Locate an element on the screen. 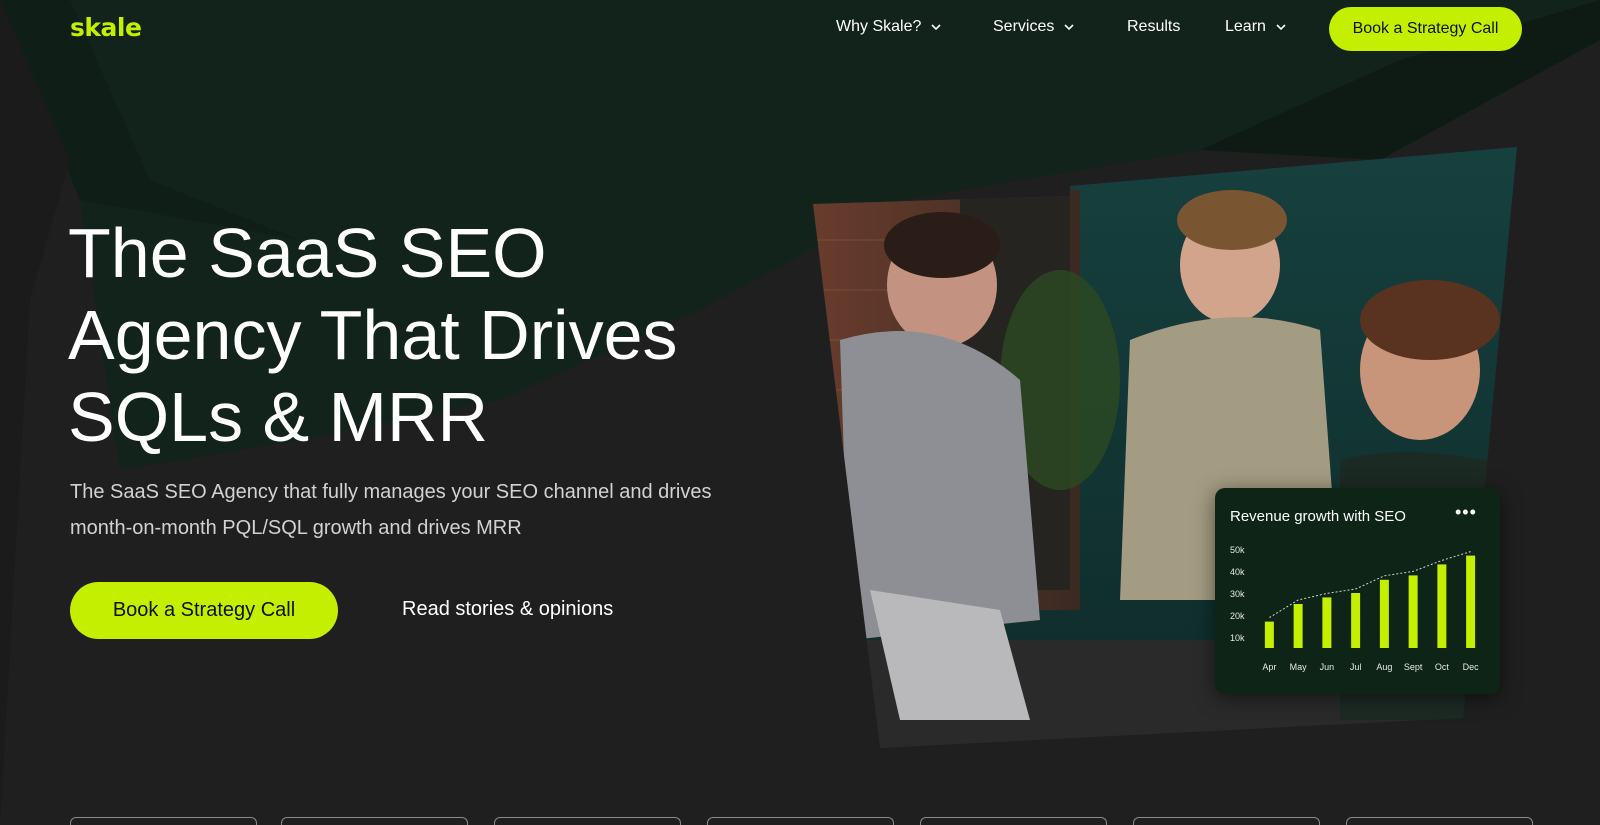 Image resolution: width=1600 pixels, height=825 pixels. hero-book-call-button: Book a Strategy Call is located at coordinates (204, 610).